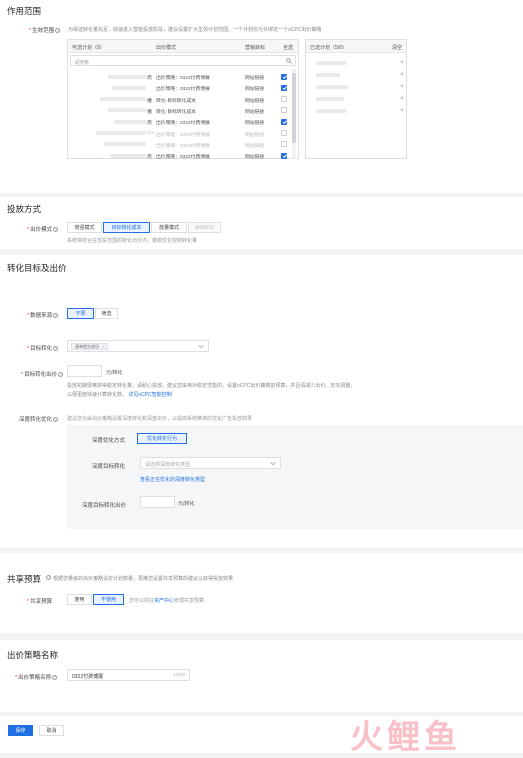  Describe the element at coordinates (295, 477) in the screenshot. I see `deep-optimization-panel` at that location.